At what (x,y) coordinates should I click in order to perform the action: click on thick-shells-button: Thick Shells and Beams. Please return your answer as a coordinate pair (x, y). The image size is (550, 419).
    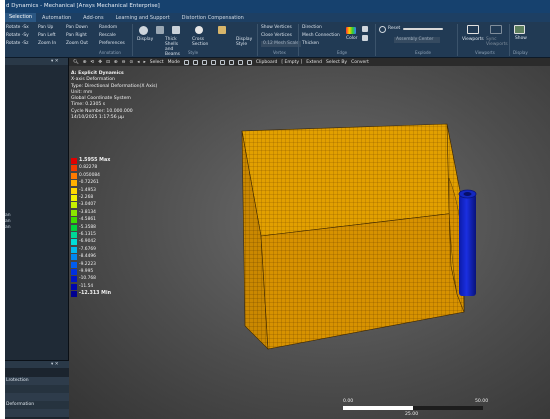
    Looking at the image, I should click on (173, 47).